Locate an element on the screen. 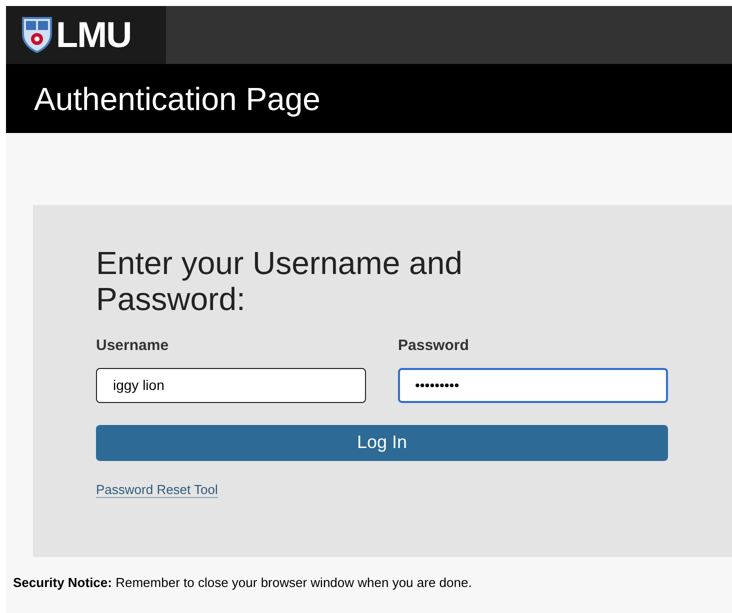  field-label: Username is located at coordinates (133, 346).